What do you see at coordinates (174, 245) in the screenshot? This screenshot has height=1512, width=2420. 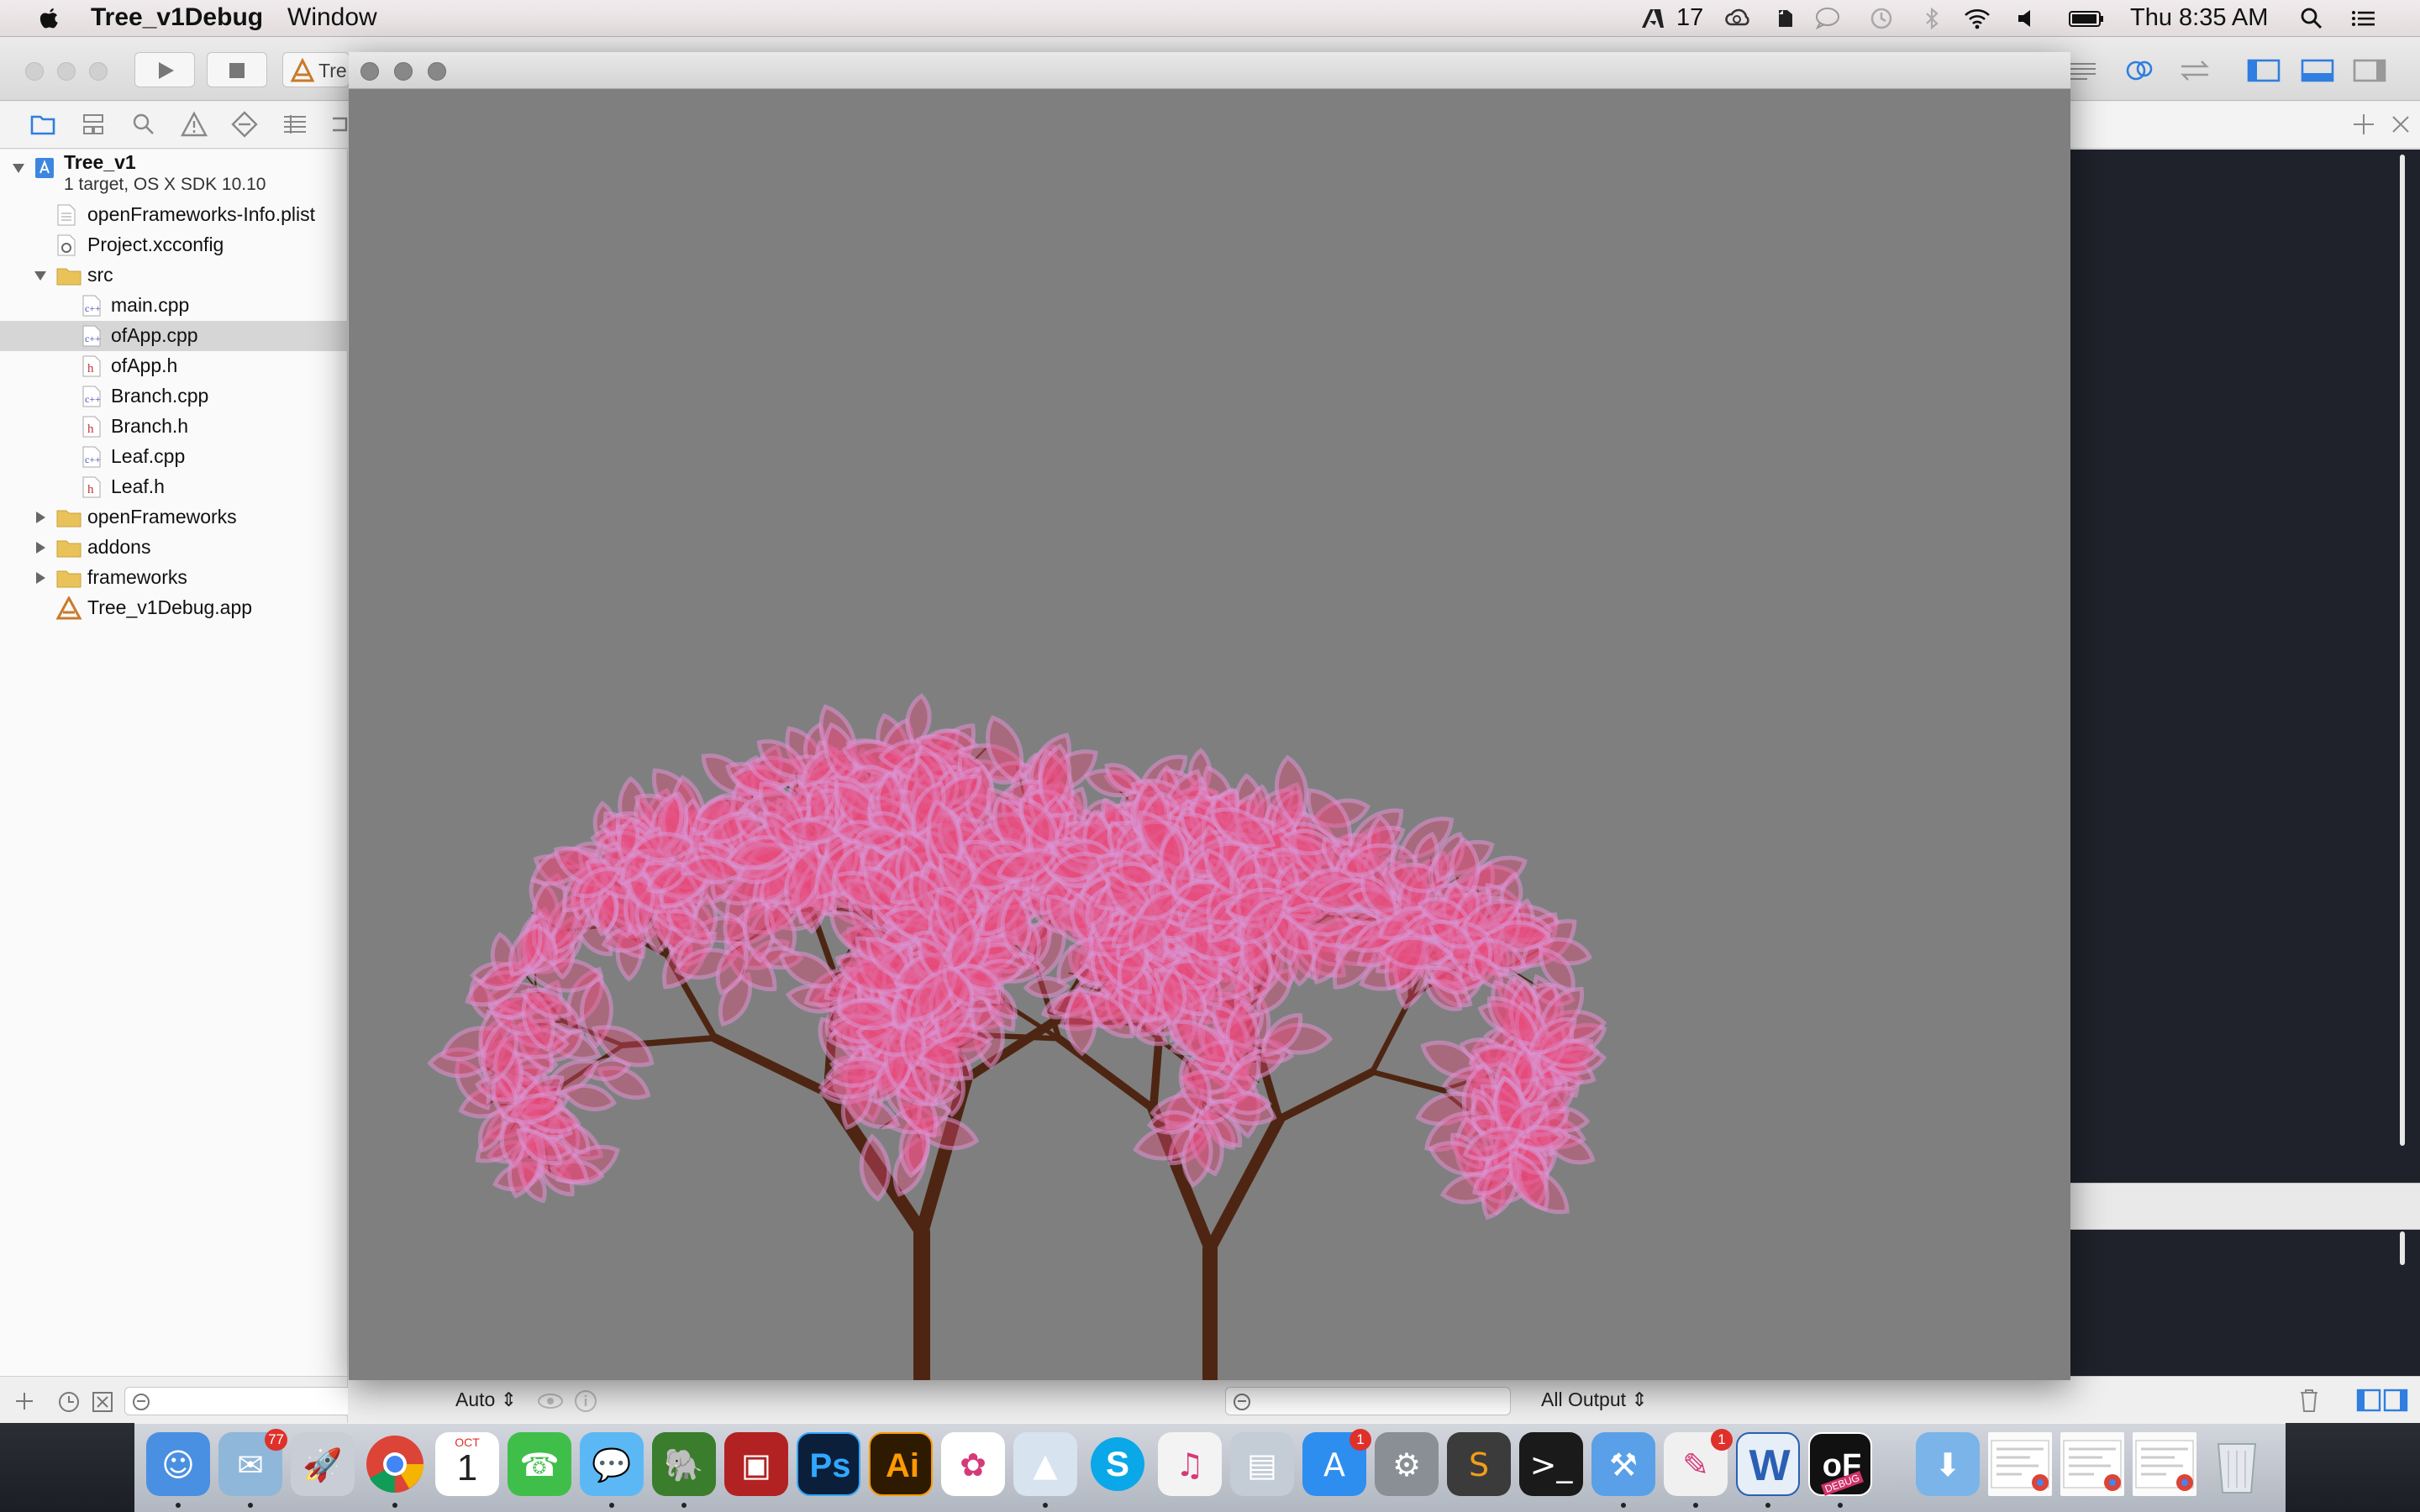 I see `file-row: Project.xcconfig` at bounding box center [174, 245].